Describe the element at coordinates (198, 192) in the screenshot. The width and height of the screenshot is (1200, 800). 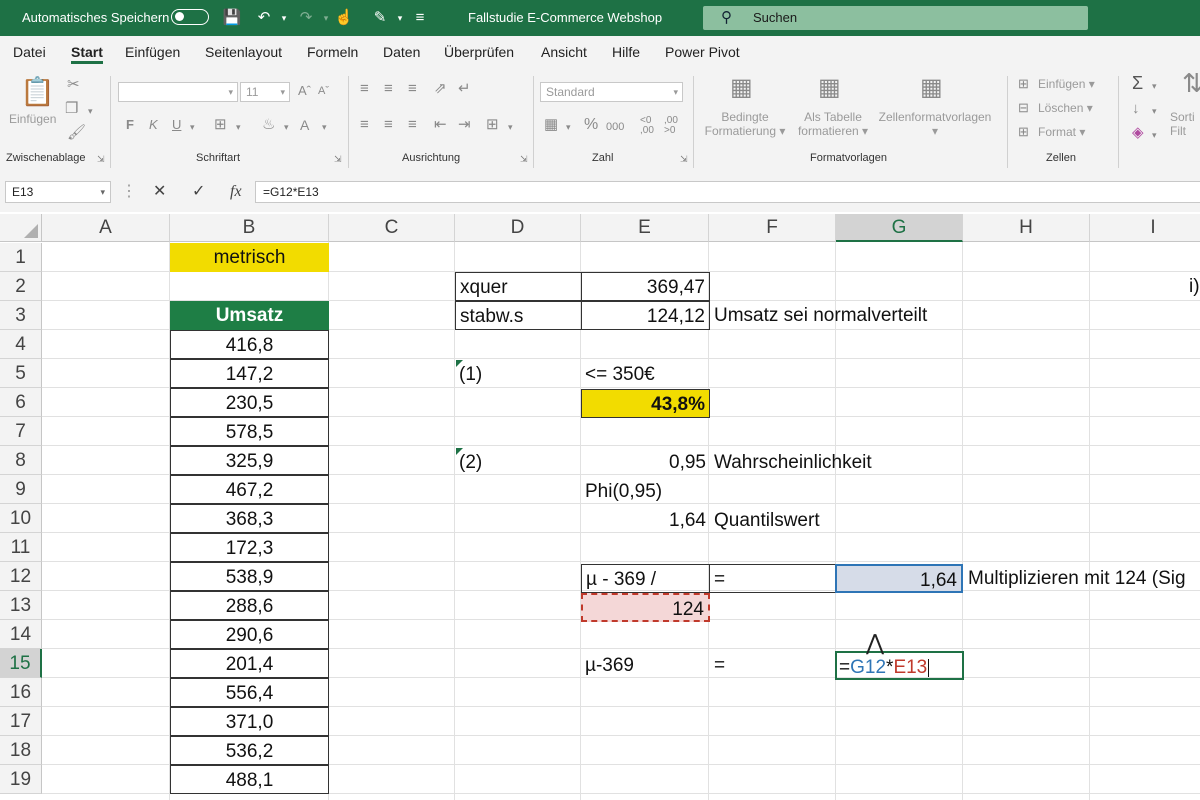
I see `enter-icon: ✓` at that location.